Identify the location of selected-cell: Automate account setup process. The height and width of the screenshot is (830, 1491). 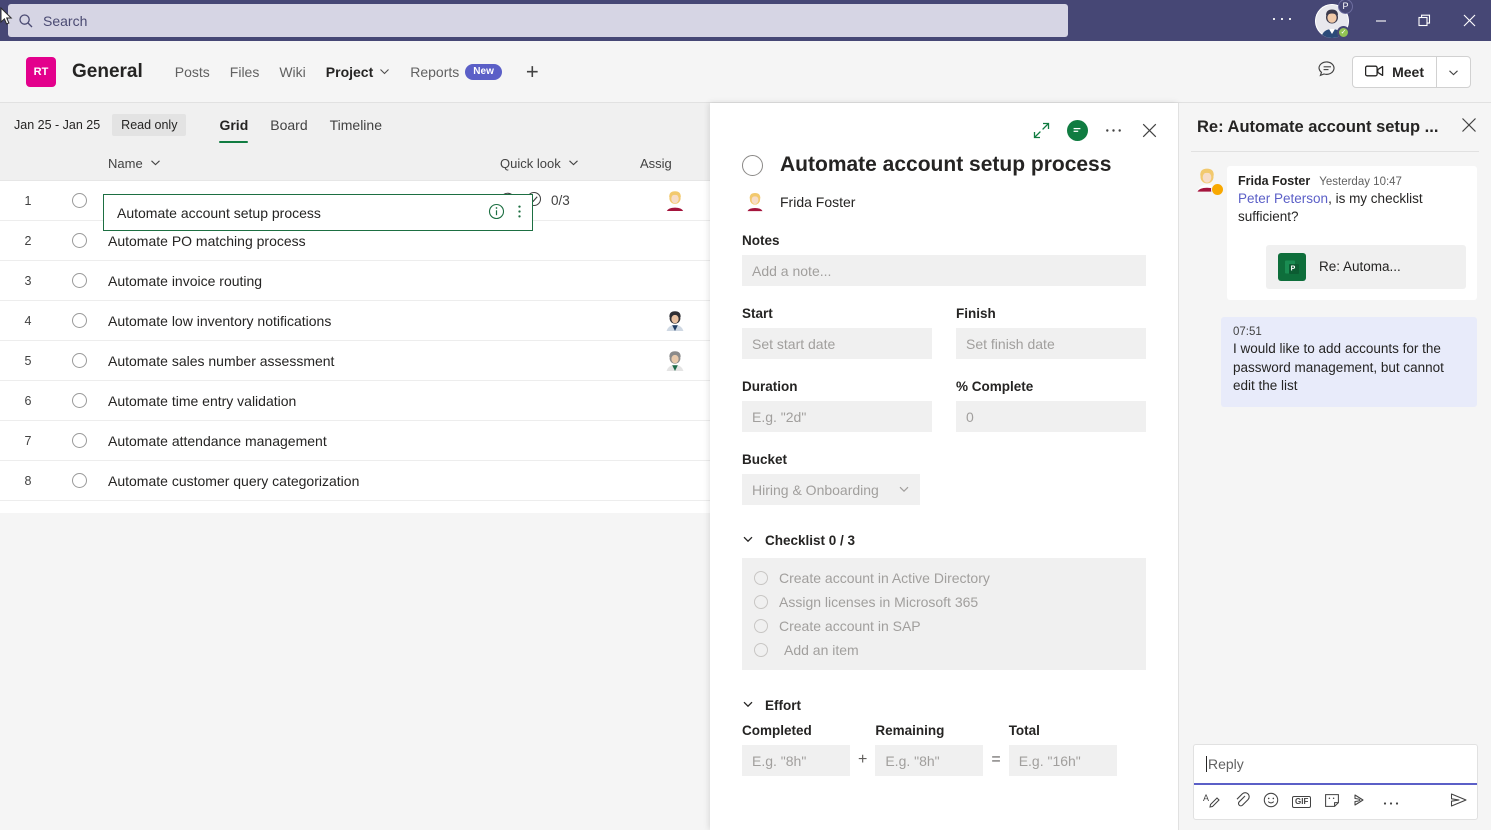
(318, 212).